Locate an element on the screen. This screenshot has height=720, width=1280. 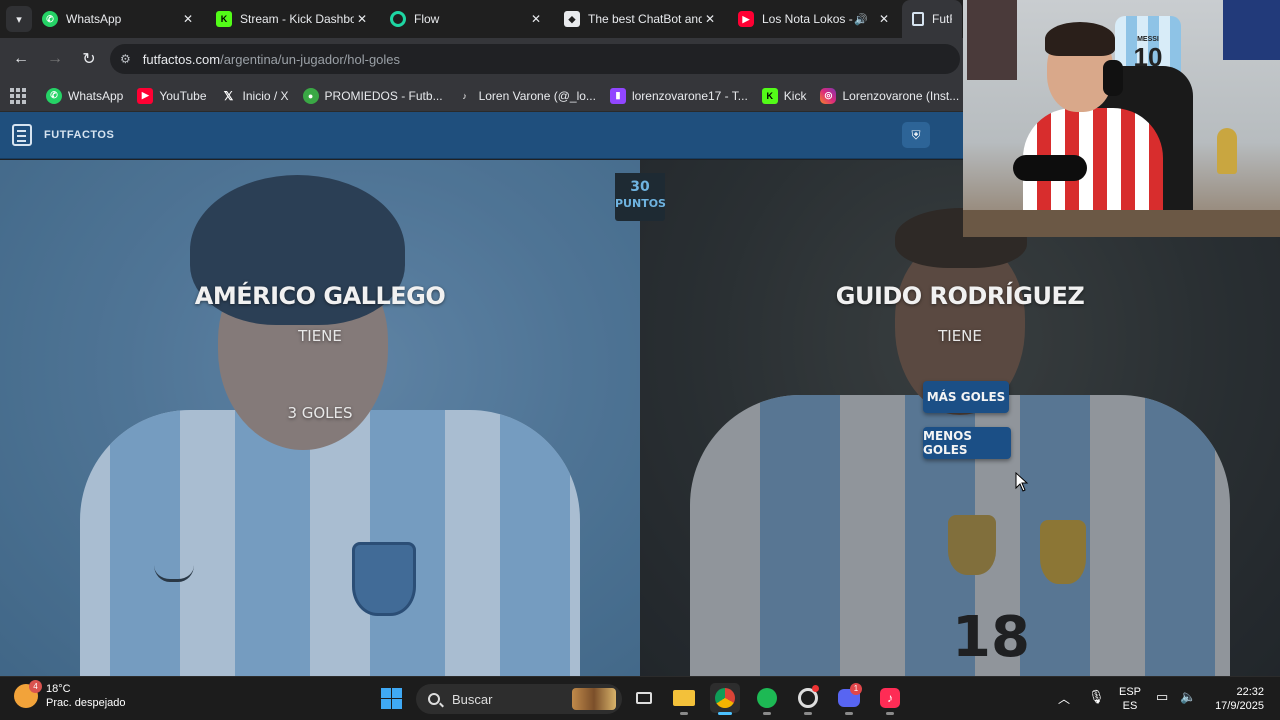
microphone is located at coordinates (1050, 168).